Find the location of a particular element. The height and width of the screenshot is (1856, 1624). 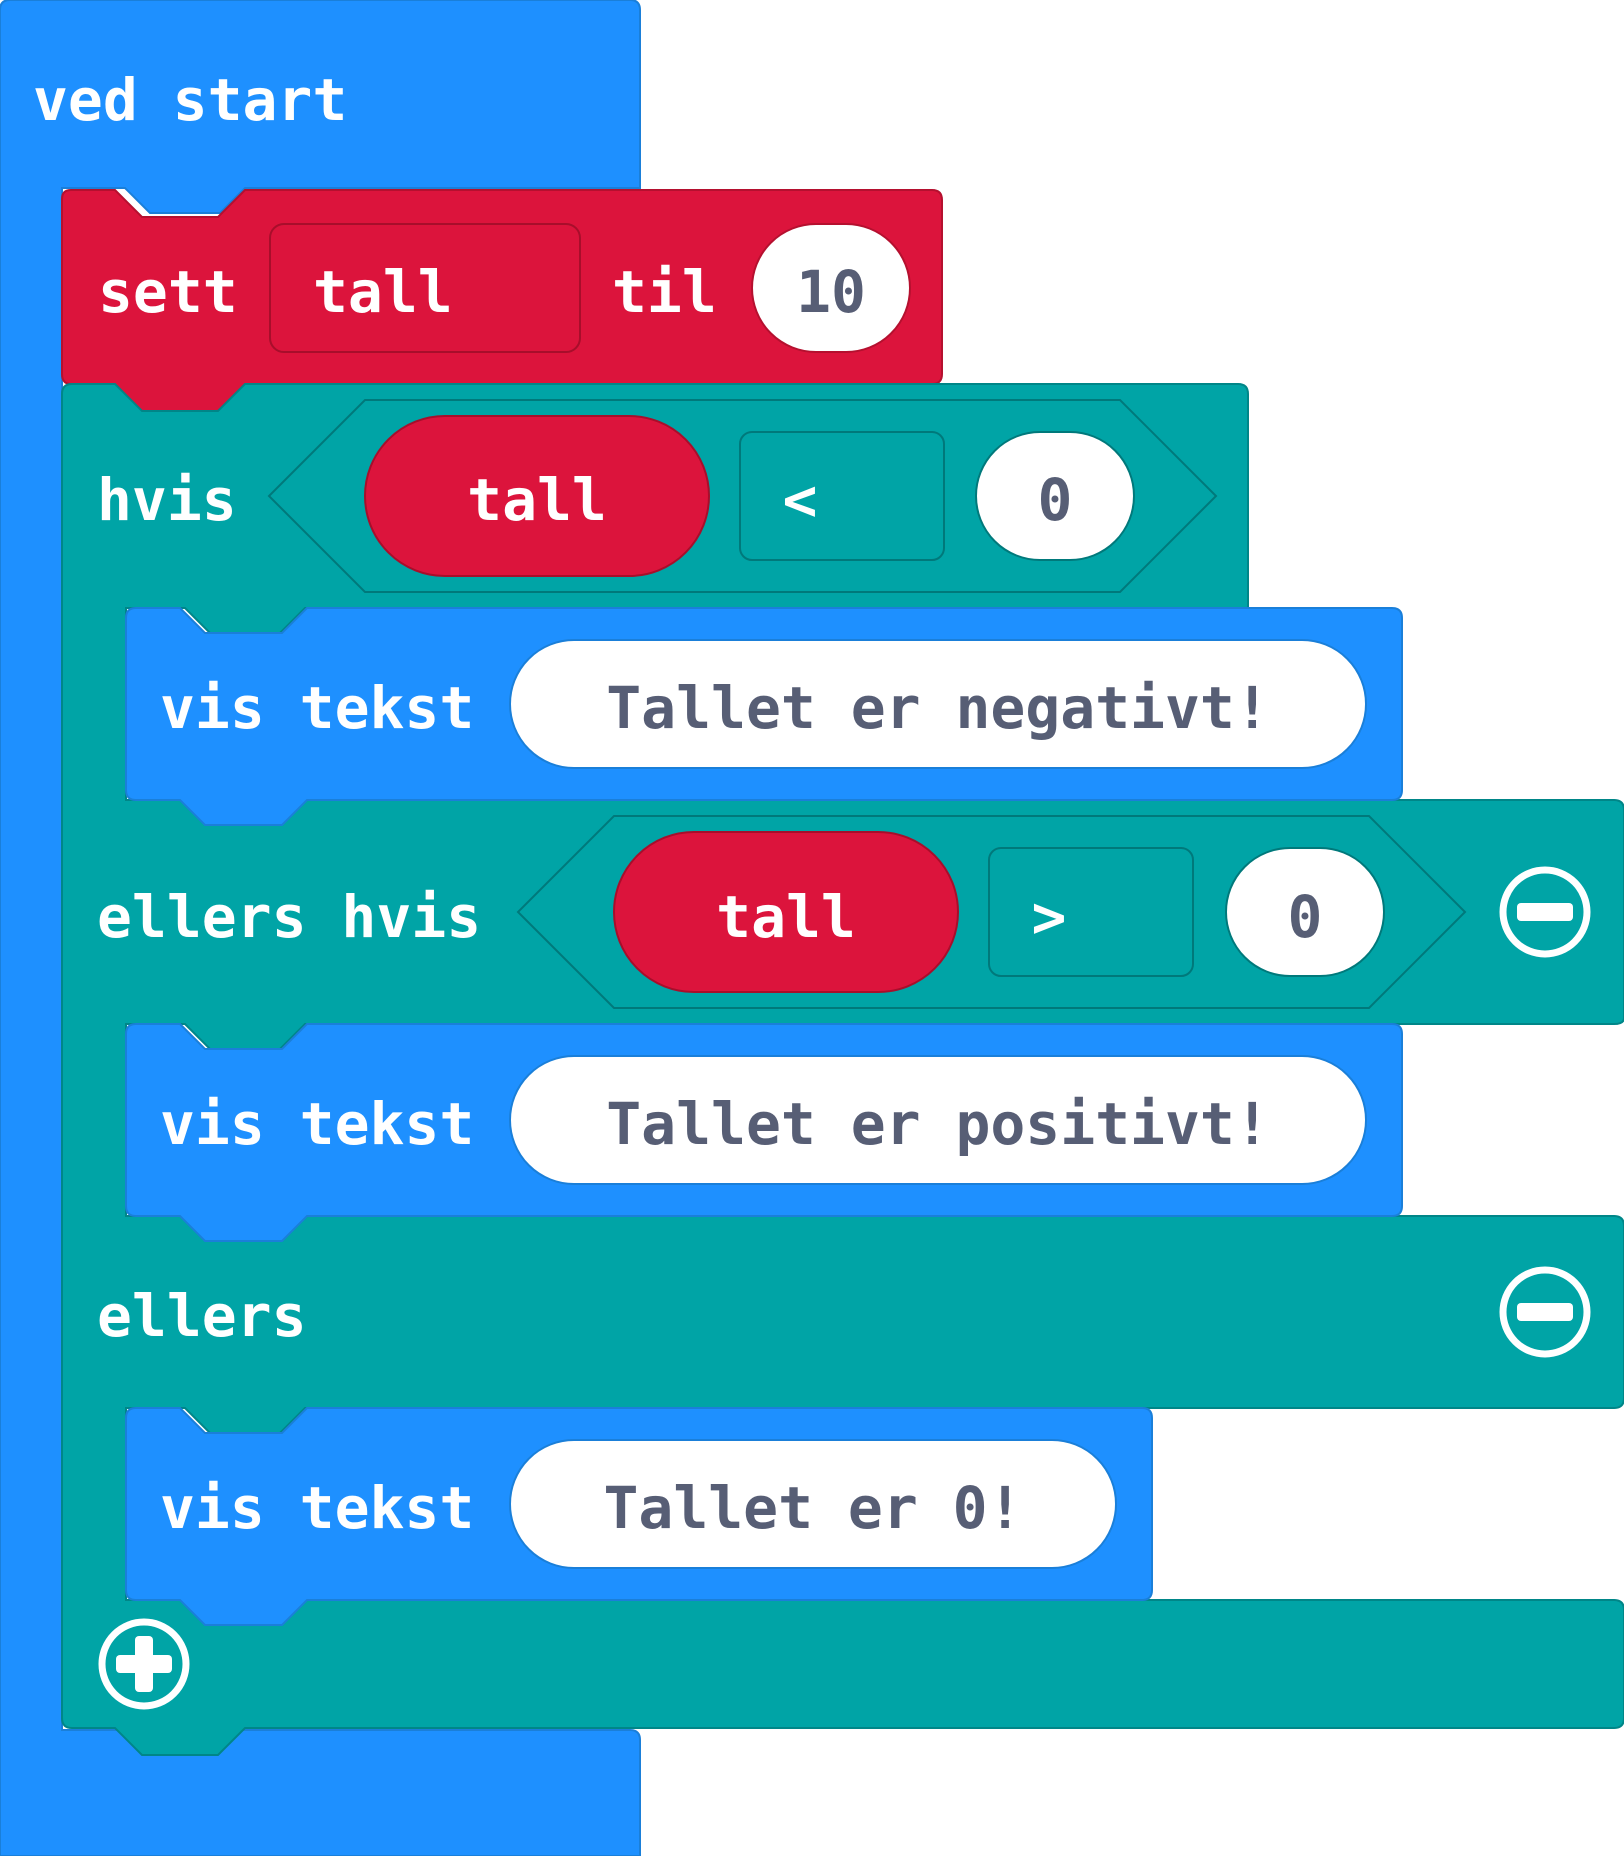

show-string-2-text: Tallet er positivt! is located at coordinates (937, 1124).